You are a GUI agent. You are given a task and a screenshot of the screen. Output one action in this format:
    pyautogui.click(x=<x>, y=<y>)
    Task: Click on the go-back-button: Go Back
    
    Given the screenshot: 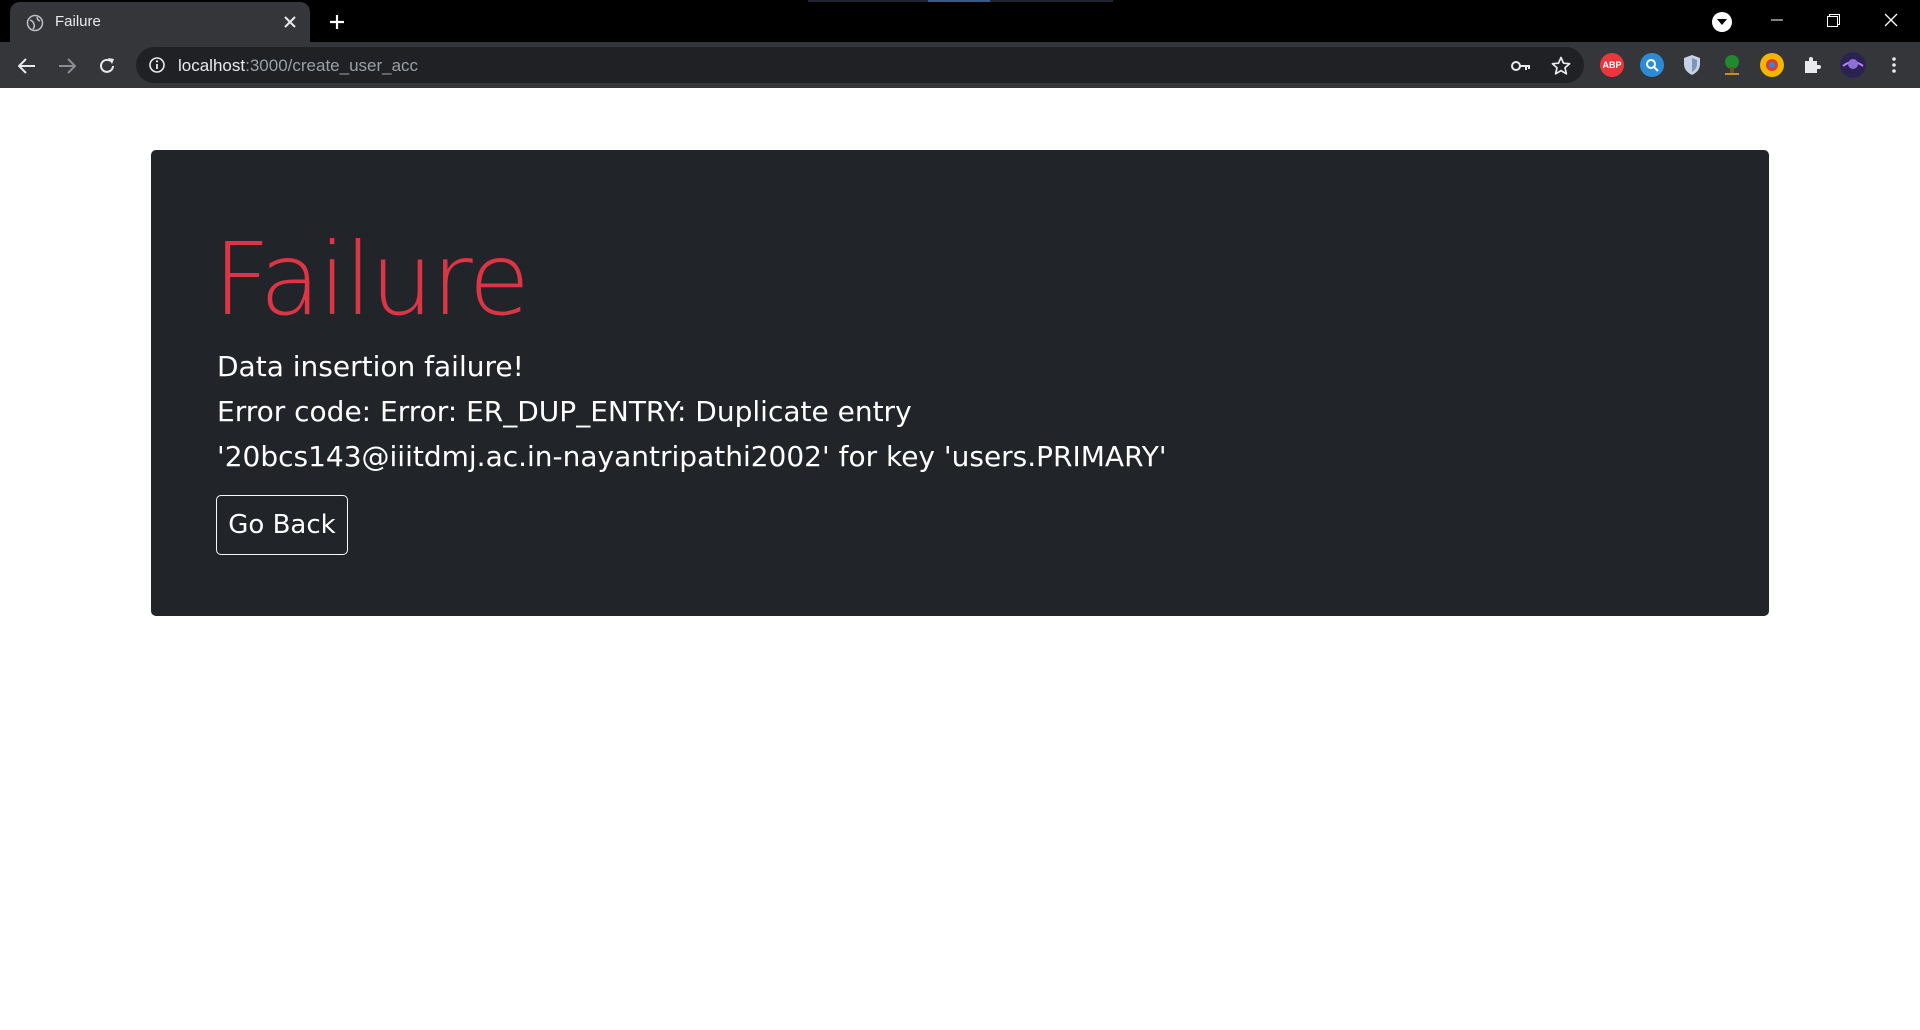 What is the action you would take?
    pyautogui.click(x=282, y=525)
    